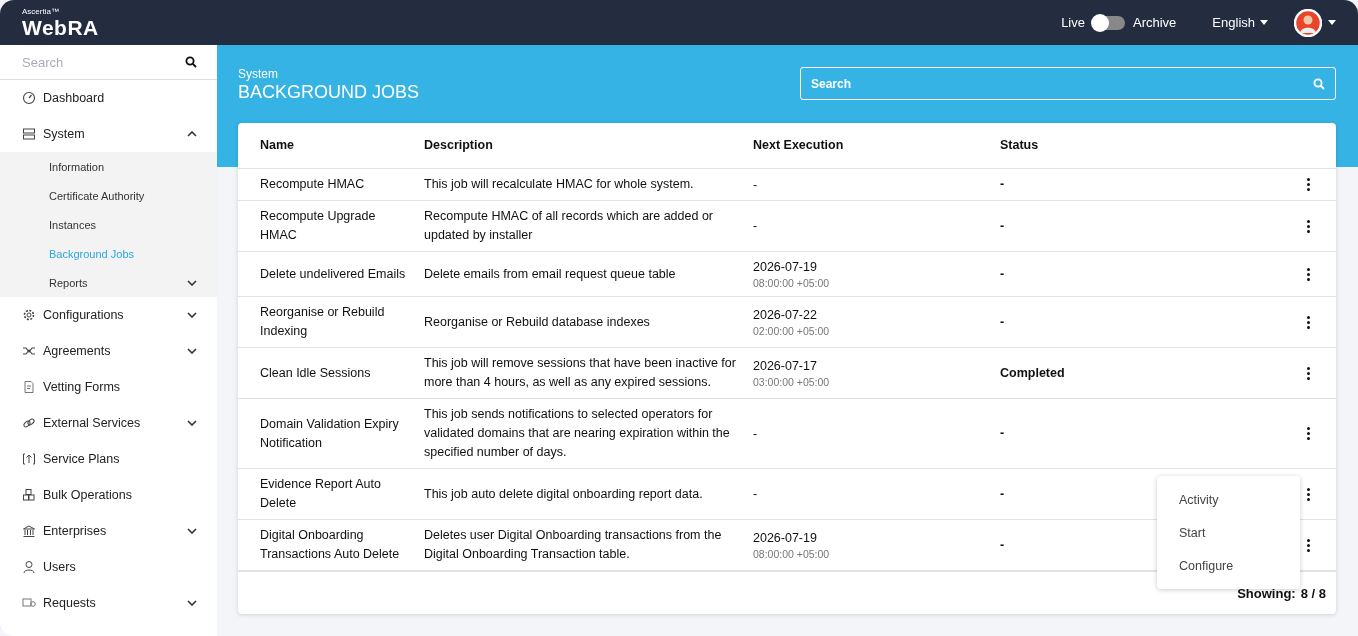 The width and height of the screenshot is (1358, 636). I want to click on job-description: Deletes user Digital Onboarding transactions from the Digital Onboarding Transaction table., so click(573, 545).